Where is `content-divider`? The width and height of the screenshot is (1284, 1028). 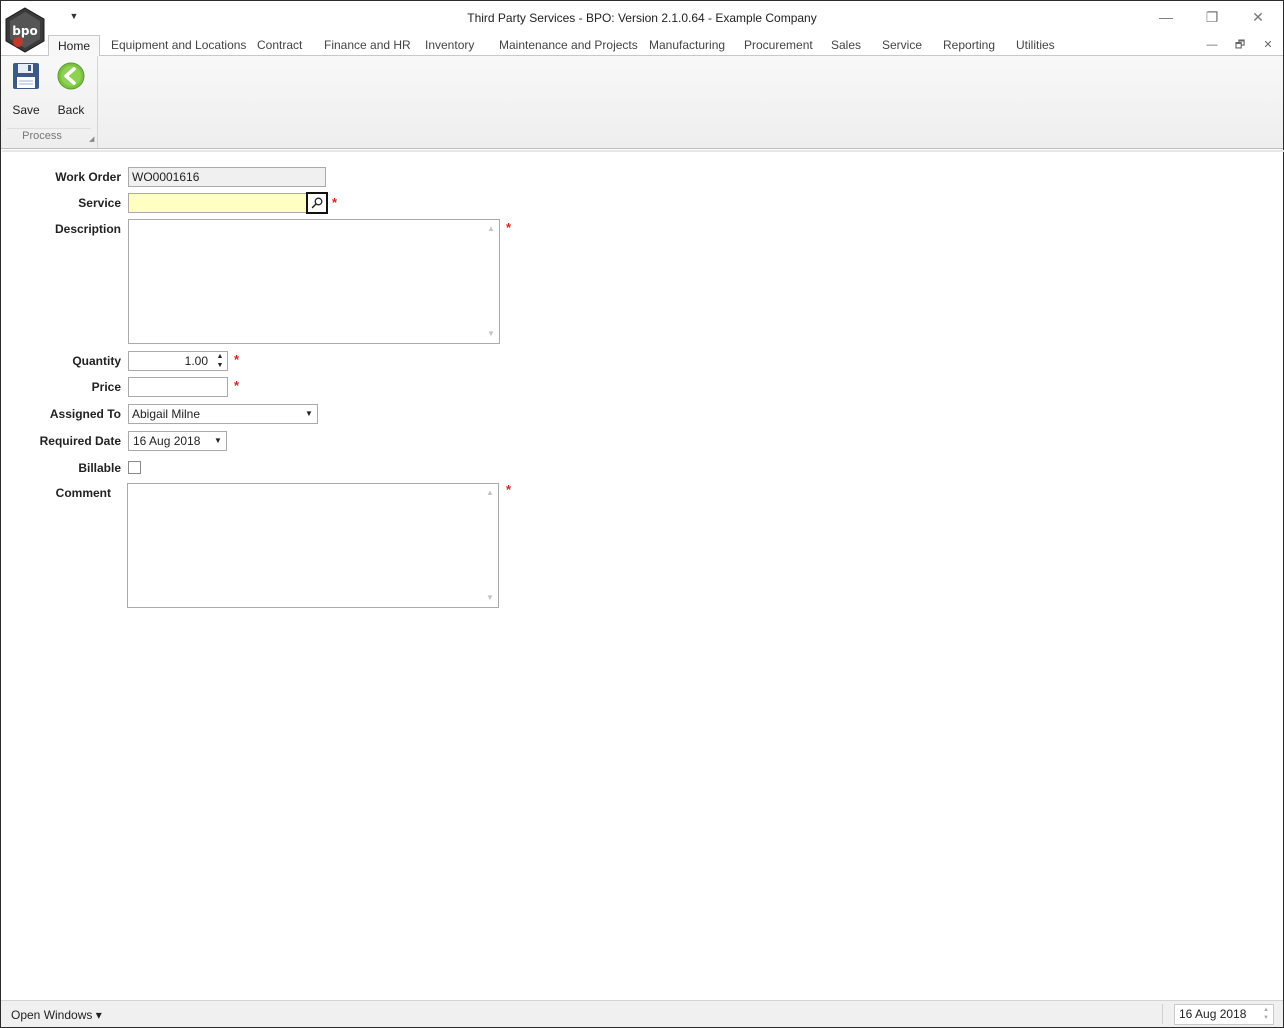
content-divider is located at coordinates (643, 151).